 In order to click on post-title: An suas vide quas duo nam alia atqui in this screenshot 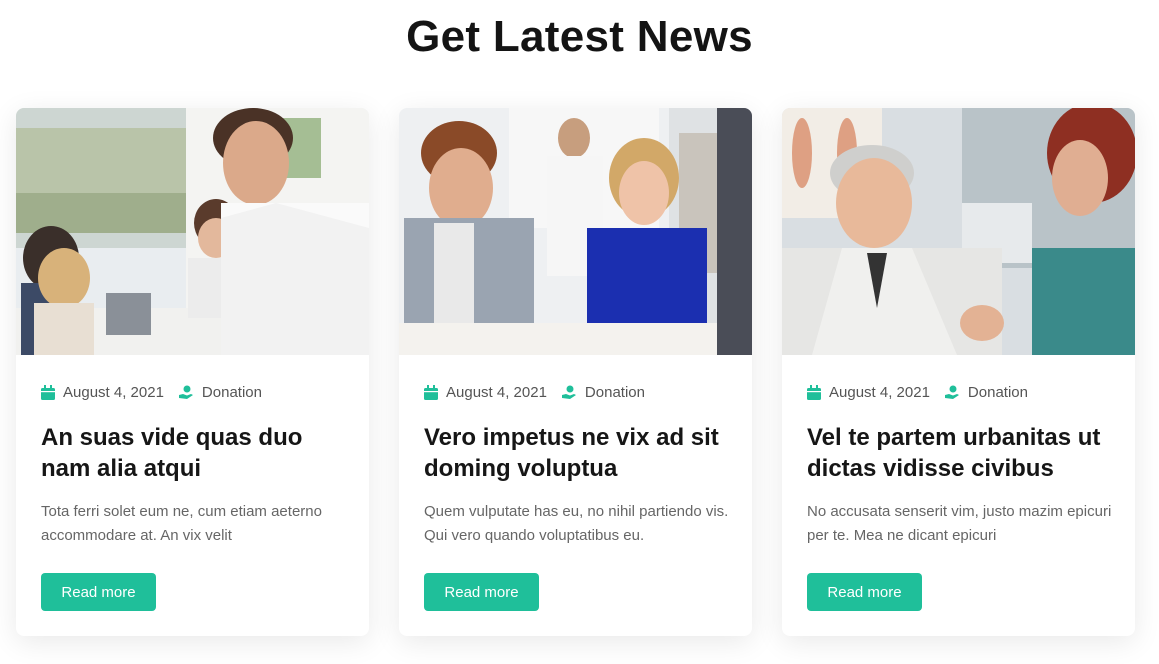, I will do `click(196, 453)`.